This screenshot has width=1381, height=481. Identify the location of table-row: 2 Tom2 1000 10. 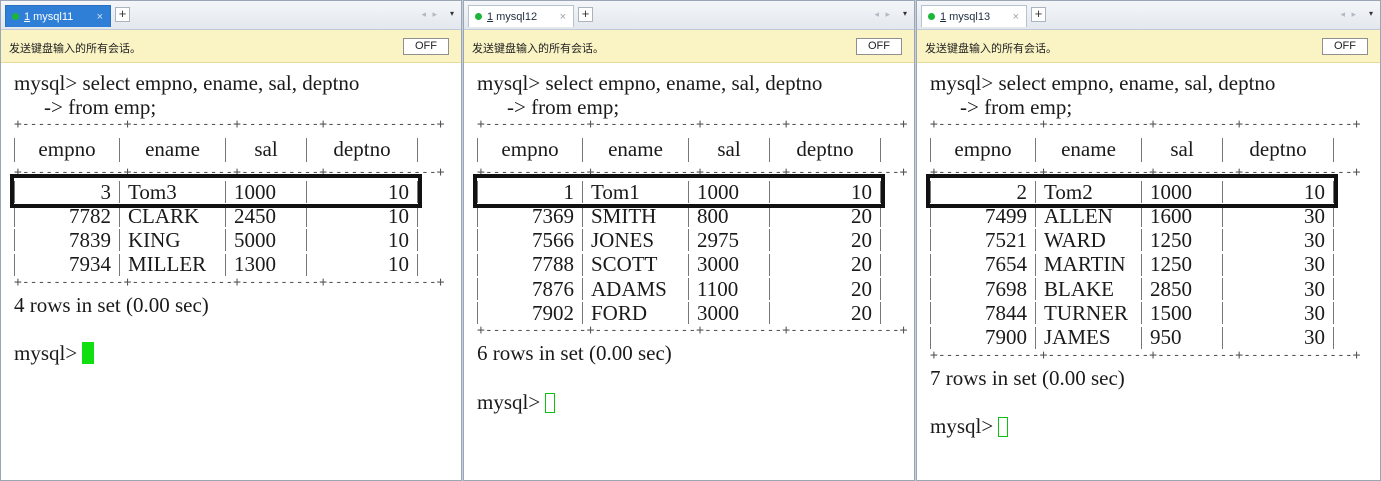
(1155, 192).